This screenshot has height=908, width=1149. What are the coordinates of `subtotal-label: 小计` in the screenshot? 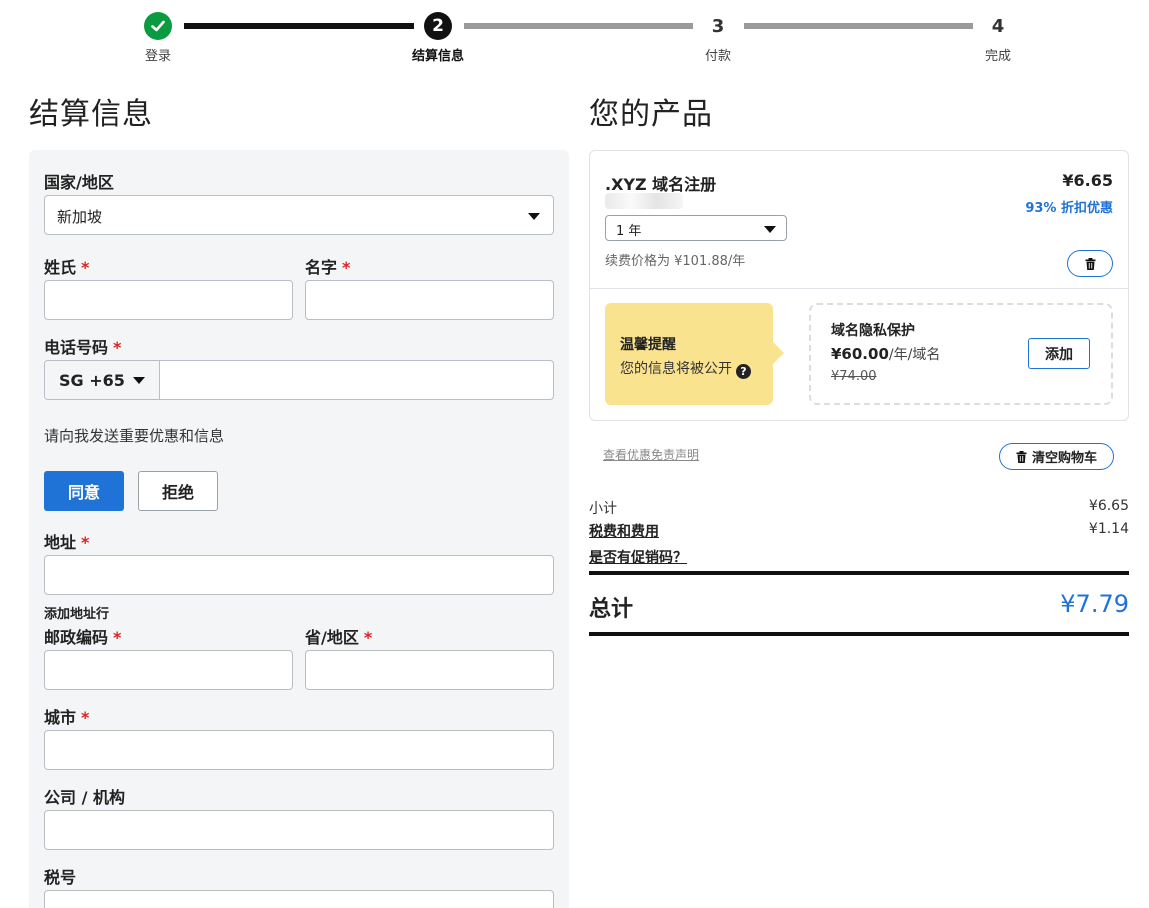 It's located at (603, 509).